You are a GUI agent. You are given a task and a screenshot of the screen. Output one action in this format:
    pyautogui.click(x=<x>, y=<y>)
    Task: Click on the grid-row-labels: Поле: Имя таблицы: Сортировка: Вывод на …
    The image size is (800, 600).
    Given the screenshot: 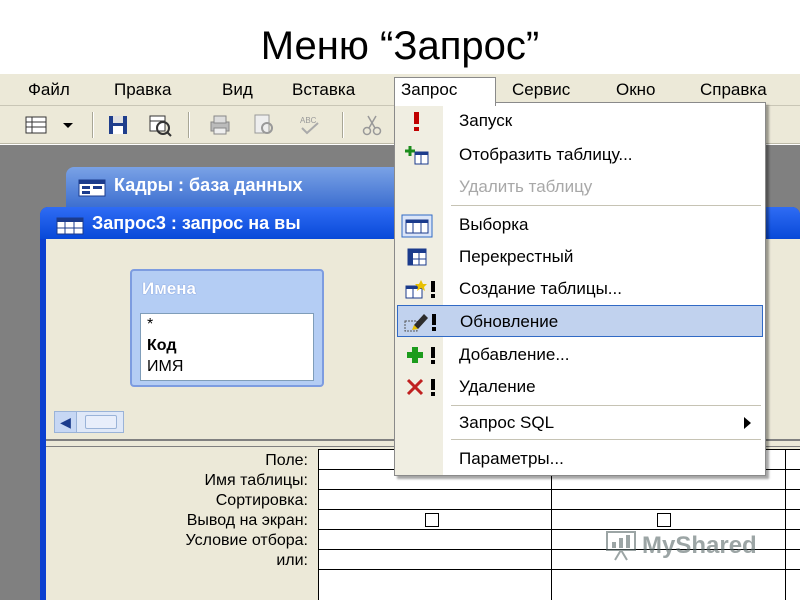 What is the action you would take?
    pyautogui.click(x=180, y=511)
    